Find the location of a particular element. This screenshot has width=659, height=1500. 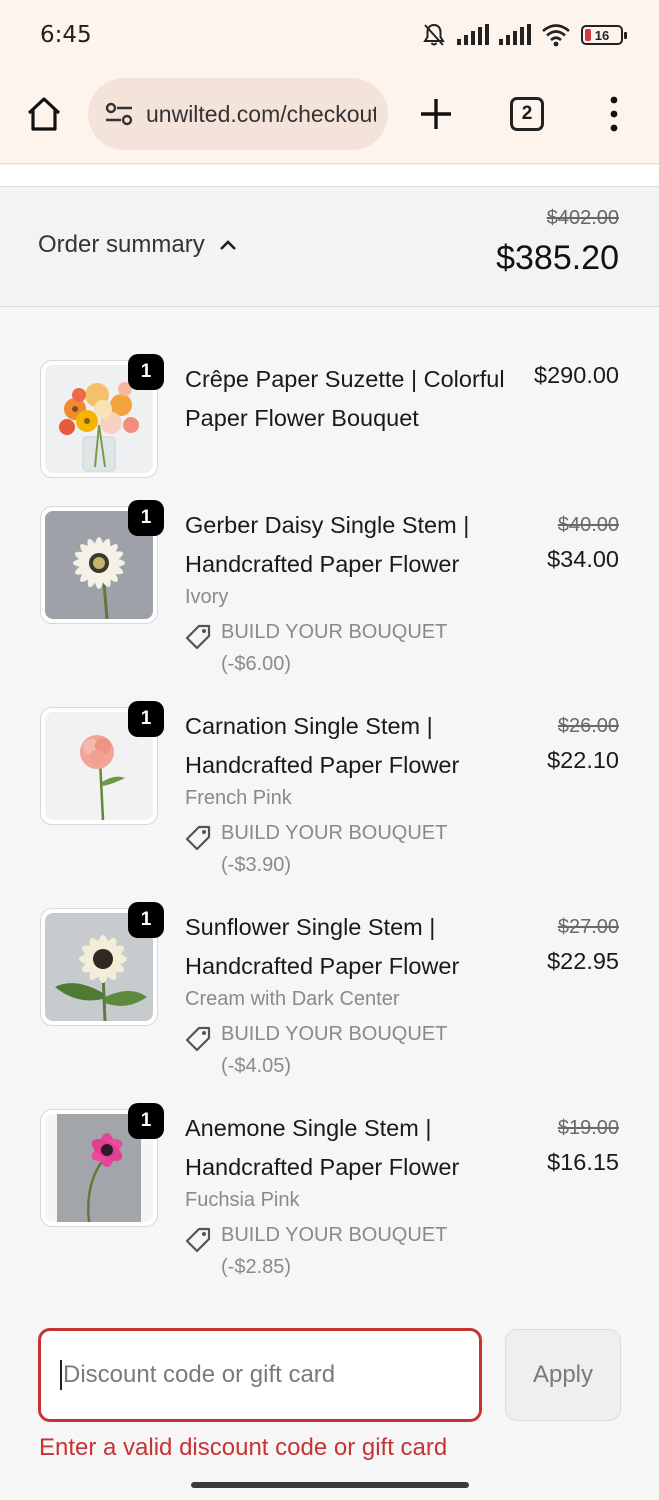

tab-count: 2 is located at coordinates (527, 113).